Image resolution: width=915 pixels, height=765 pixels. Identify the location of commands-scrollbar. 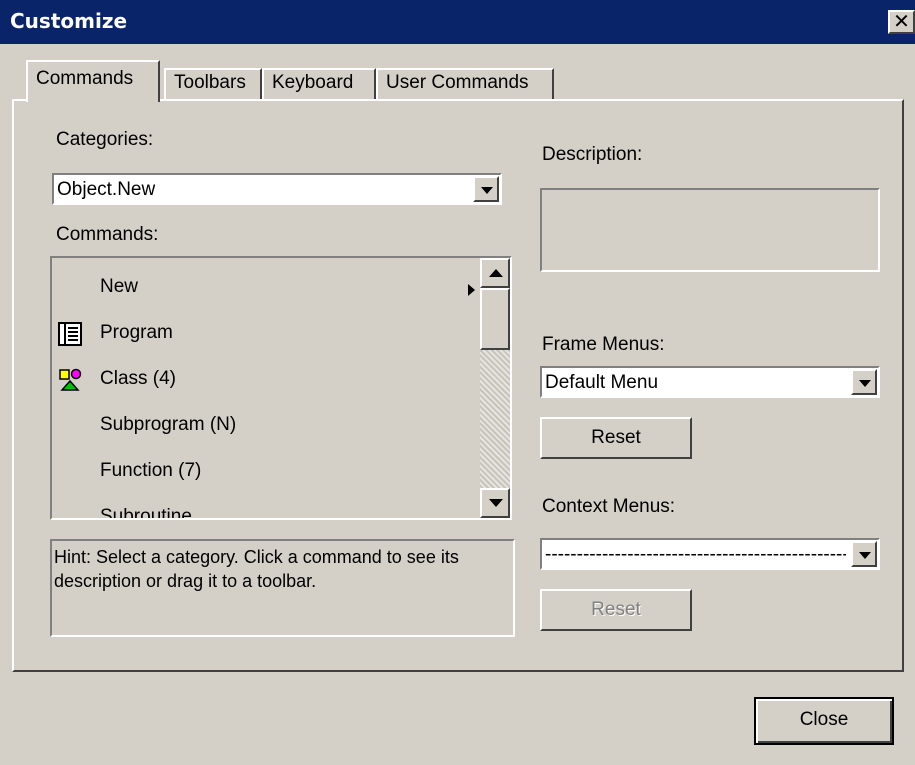
(495, 388).